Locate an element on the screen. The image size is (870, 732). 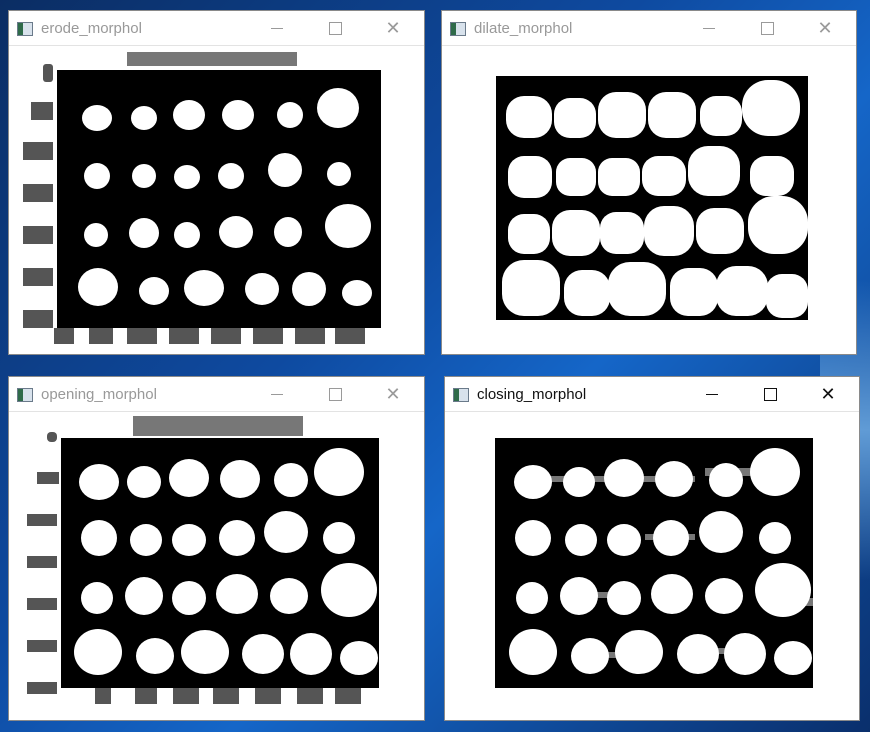
titlebar: erode_morphol ✕ is located at coordinates (216, 28).